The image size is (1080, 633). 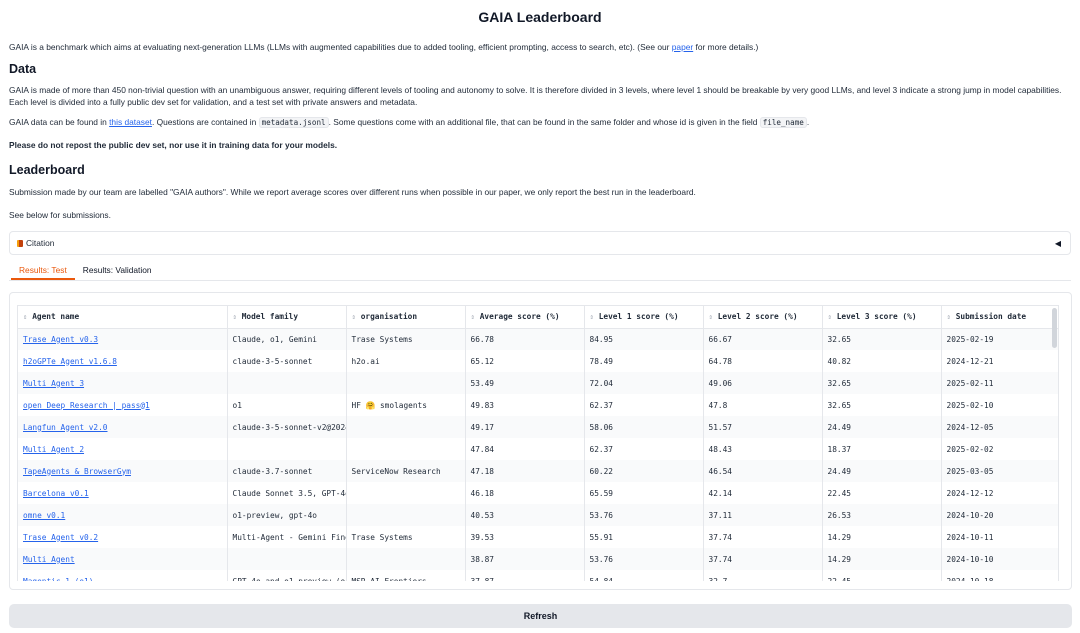 I want to click on agent-link: Barcelona v0.1, so click(x=56, y=493).